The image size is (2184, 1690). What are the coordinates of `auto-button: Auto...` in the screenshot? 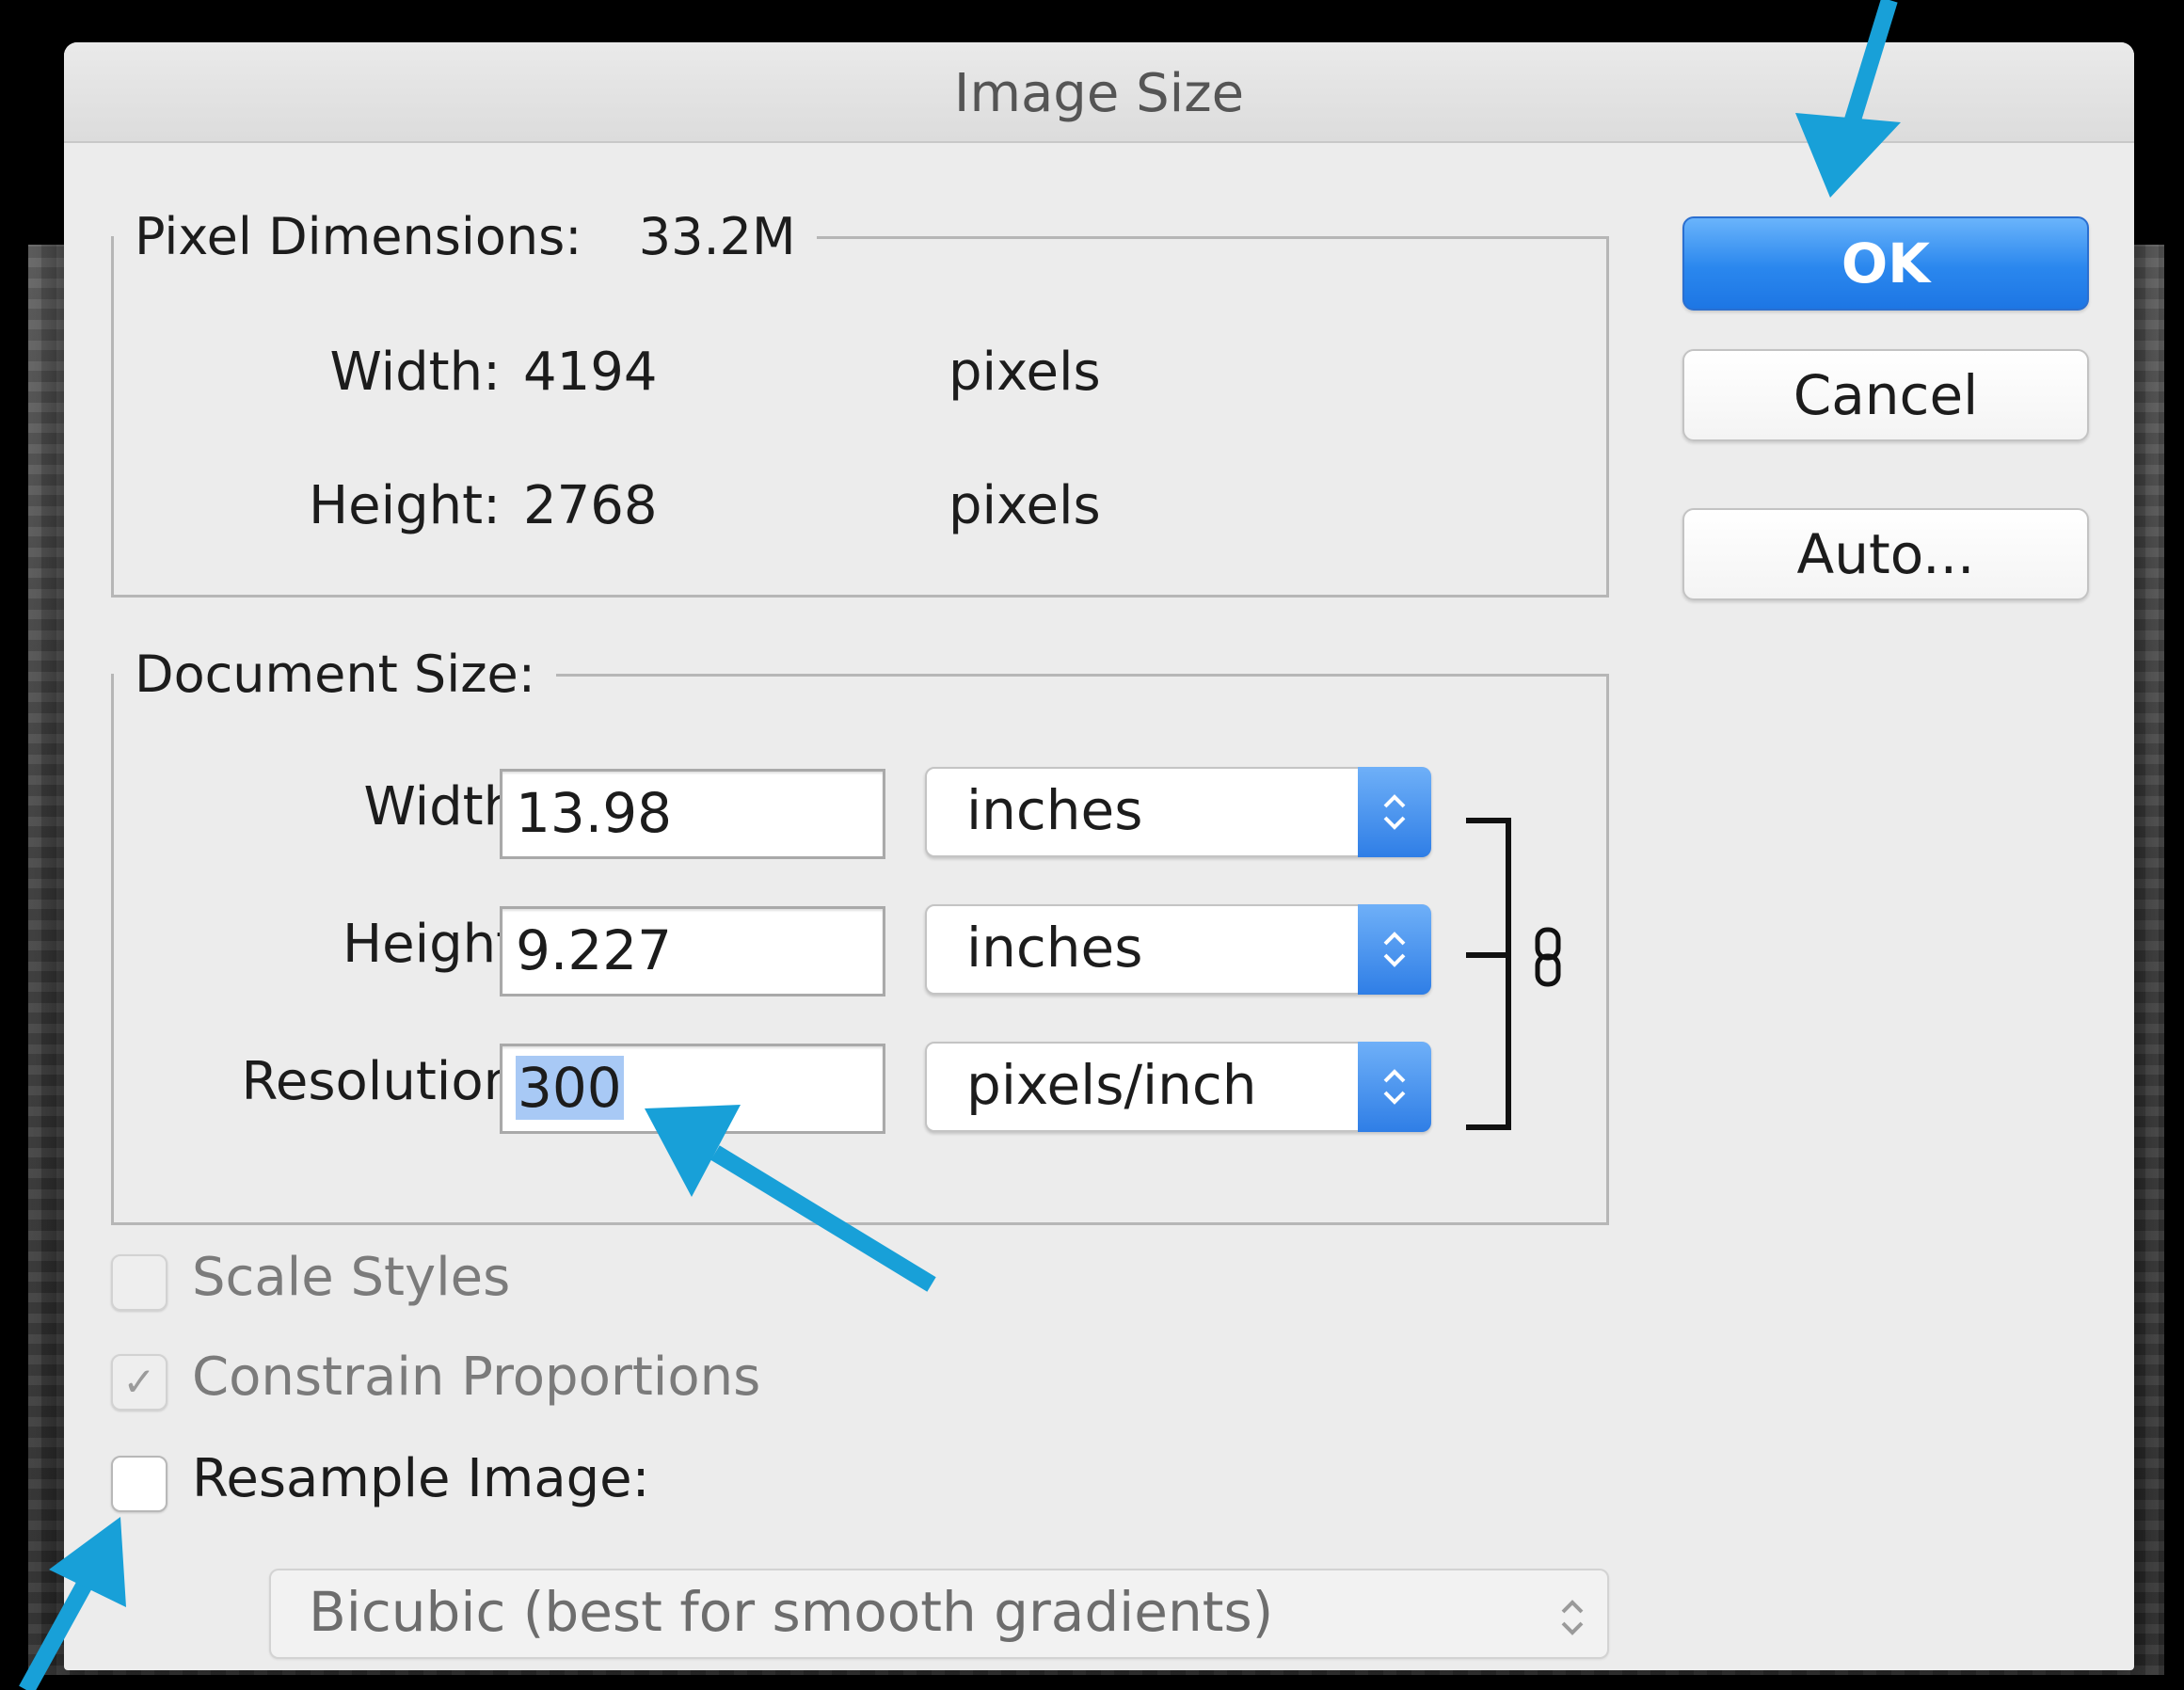 It's located at (1885, 554).